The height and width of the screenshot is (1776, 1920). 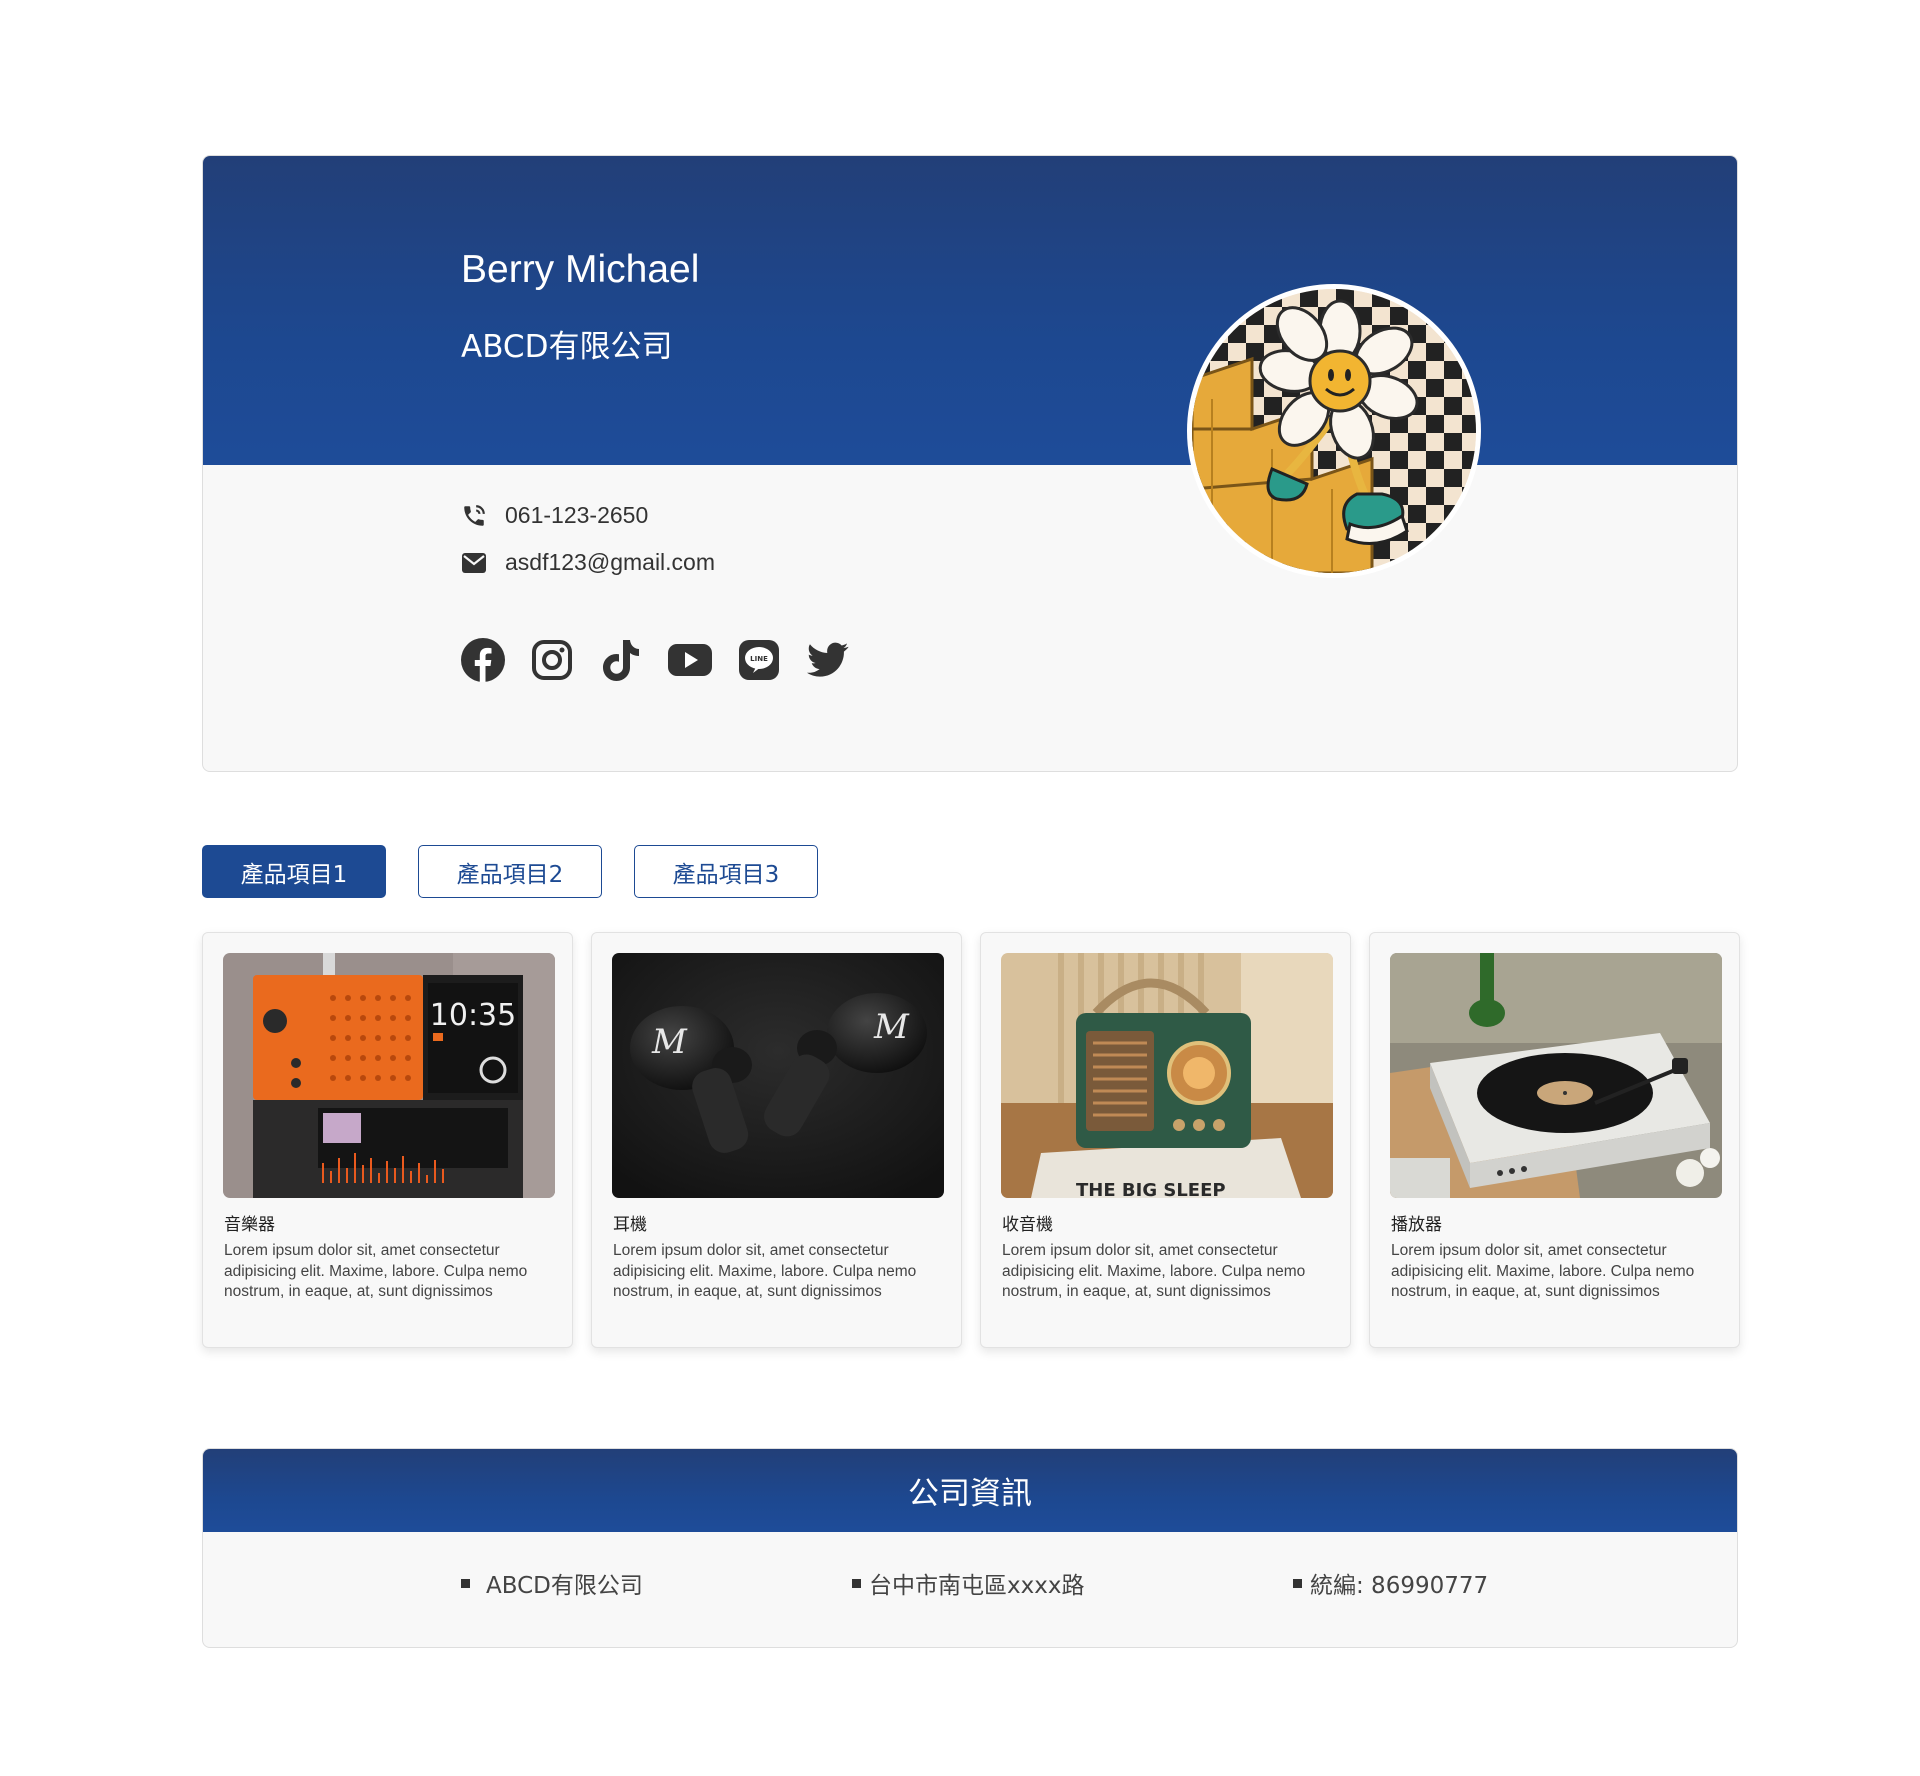 I want to click on phone-icon, so click(x=474, y=516).